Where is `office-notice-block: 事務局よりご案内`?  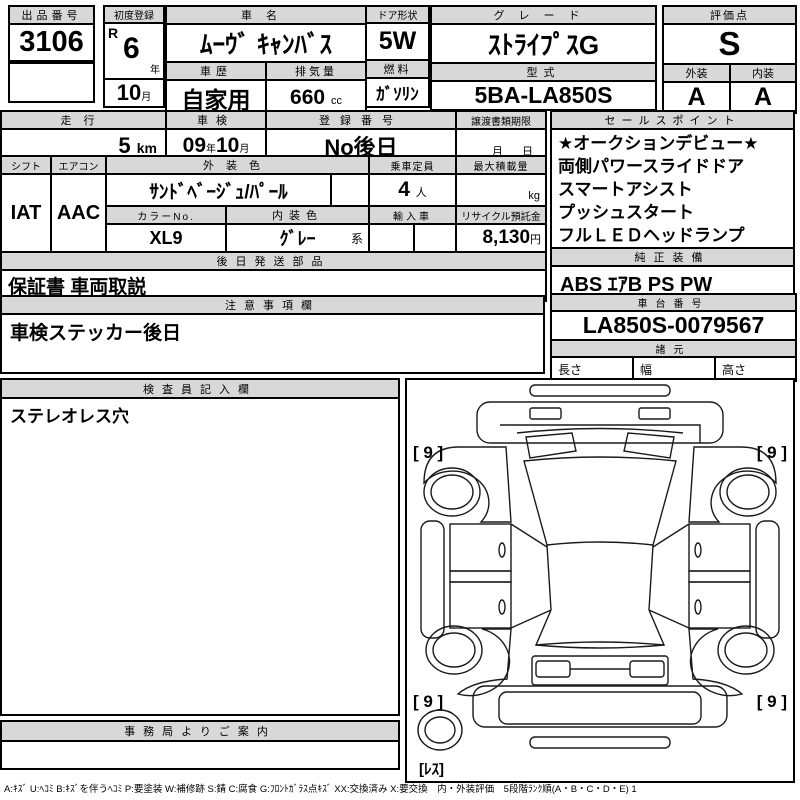
office-notice-block: 事務局よりご案内 is located at coordinates (200, 745).